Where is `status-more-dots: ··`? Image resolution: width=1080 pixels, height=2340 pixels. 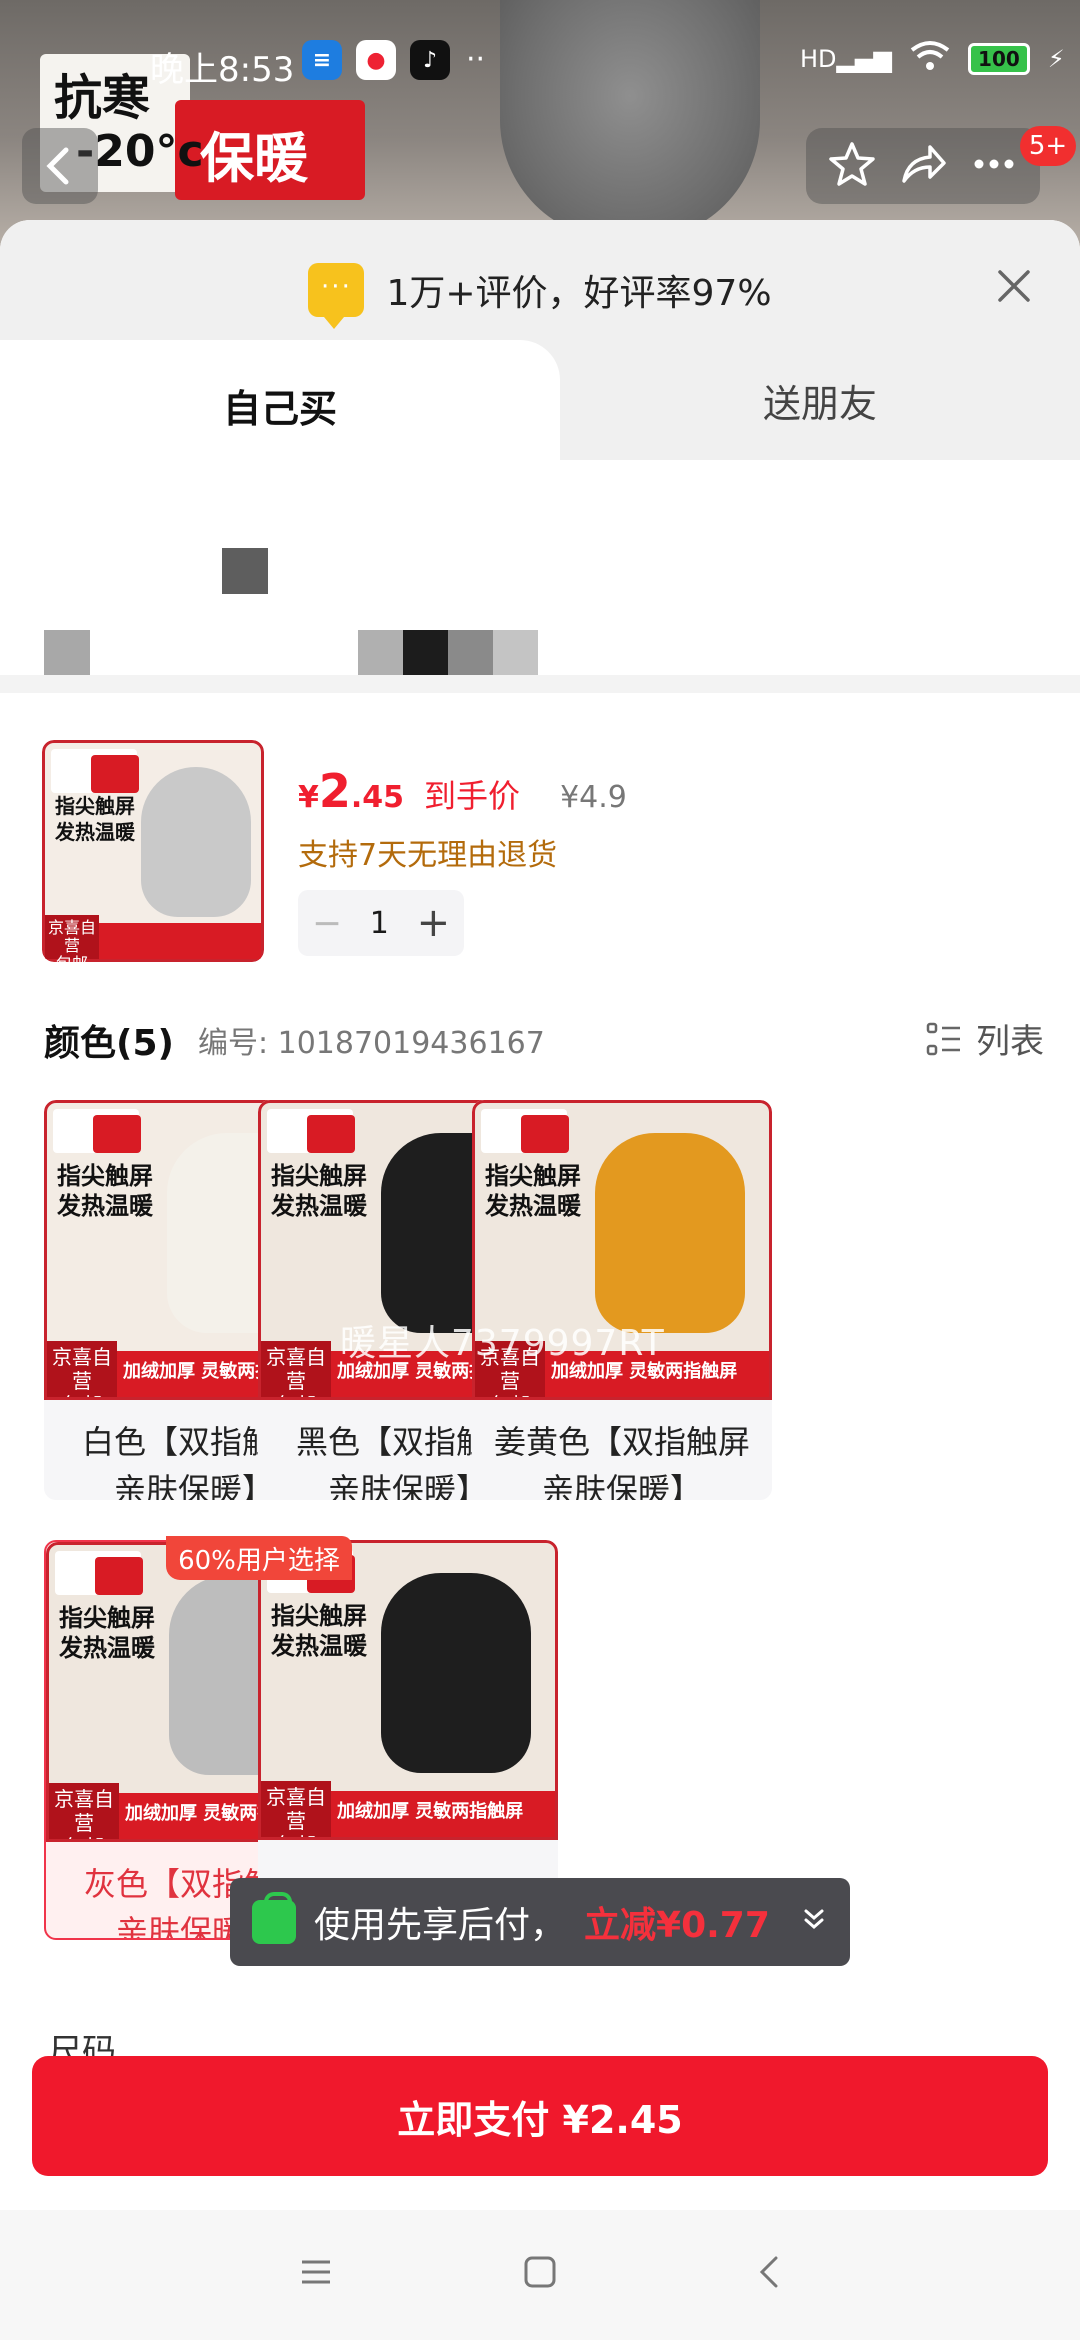 status-more-dots: ·· is located at coordinates (476, 59).